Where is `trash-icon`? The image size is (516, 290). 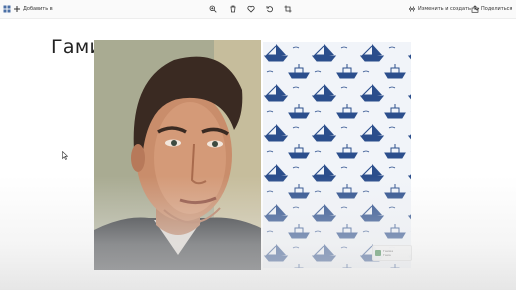
trash-icon is located at coordinates (232, 9).